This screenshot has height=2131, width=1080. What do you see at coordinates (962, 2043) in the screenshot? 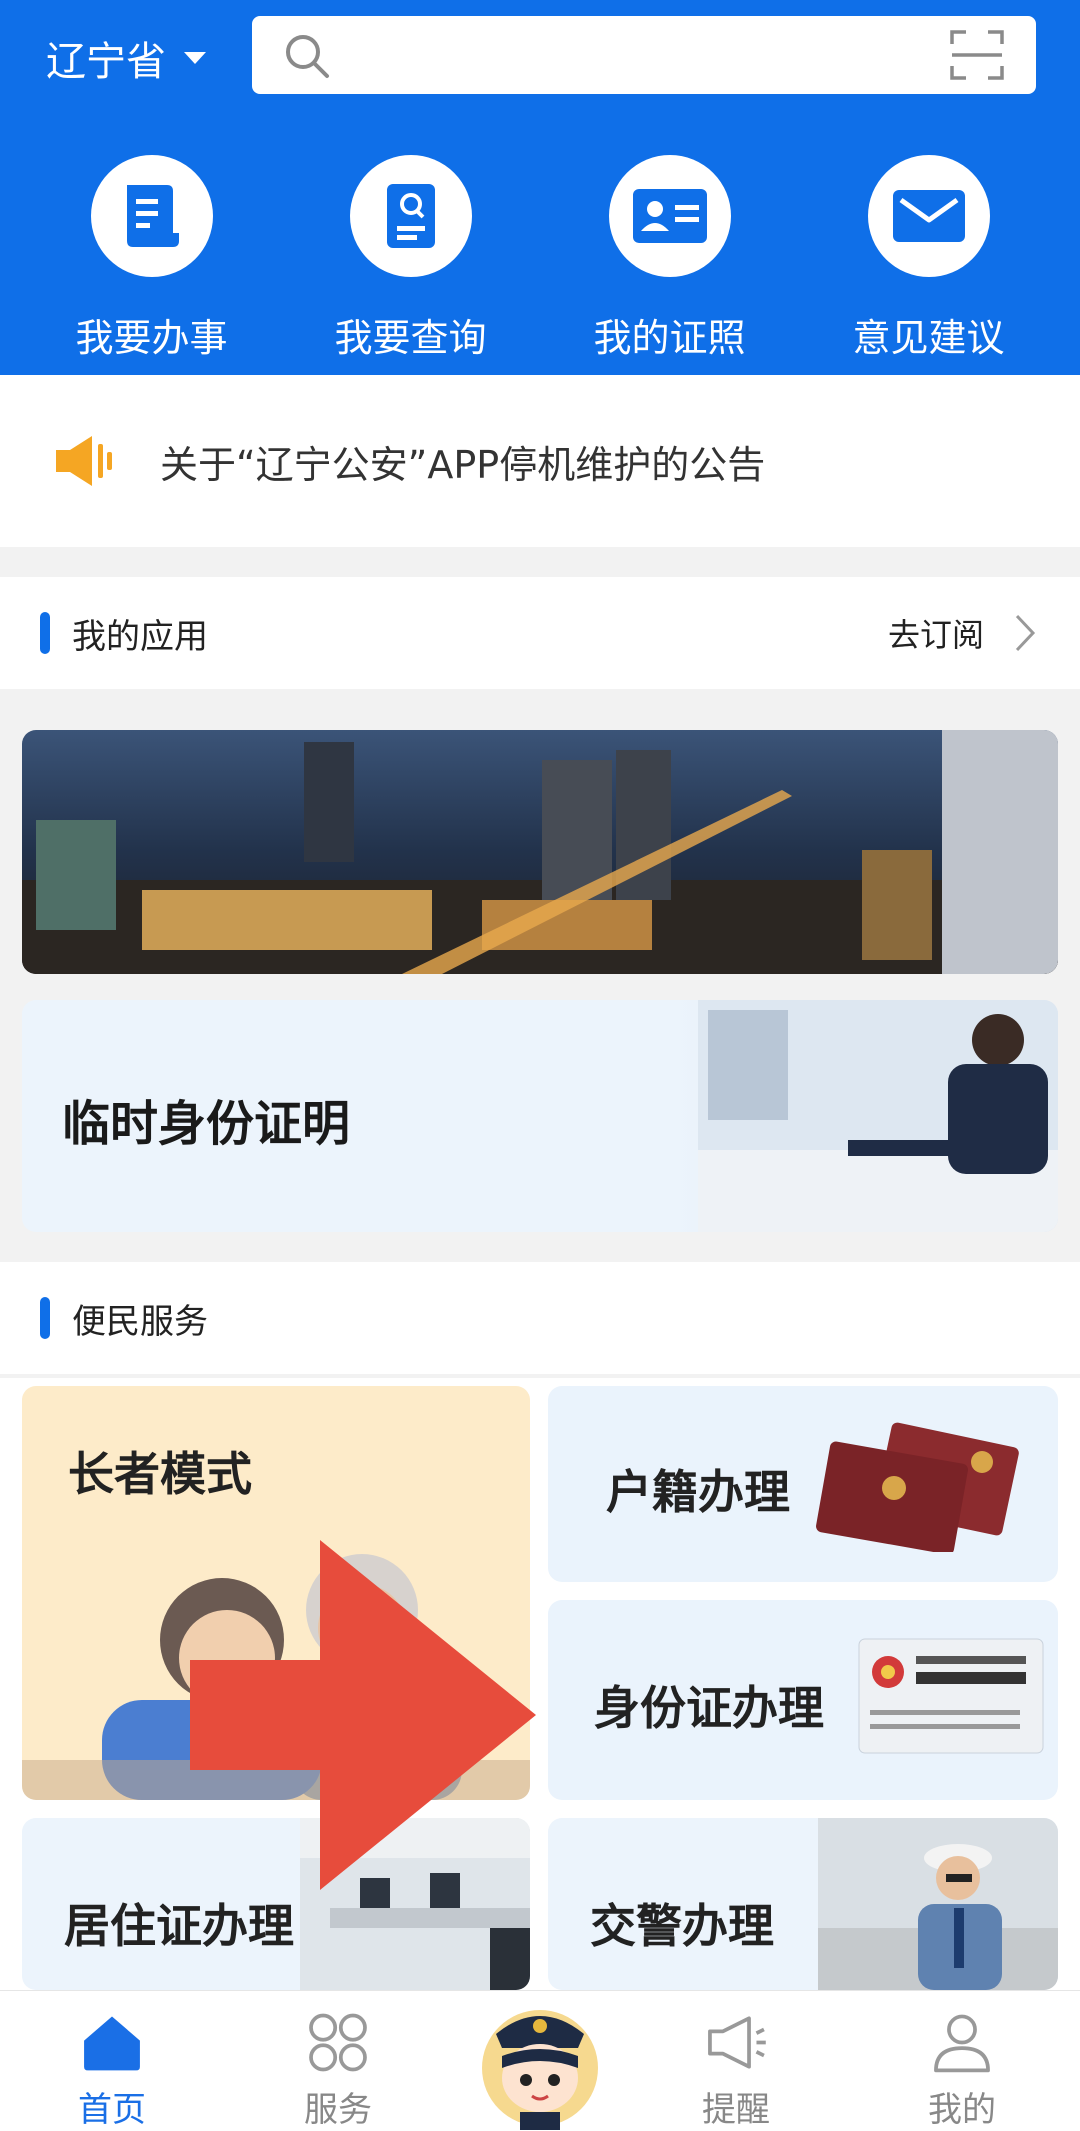
I see `person-icon` at bounding box center [962, 2043].